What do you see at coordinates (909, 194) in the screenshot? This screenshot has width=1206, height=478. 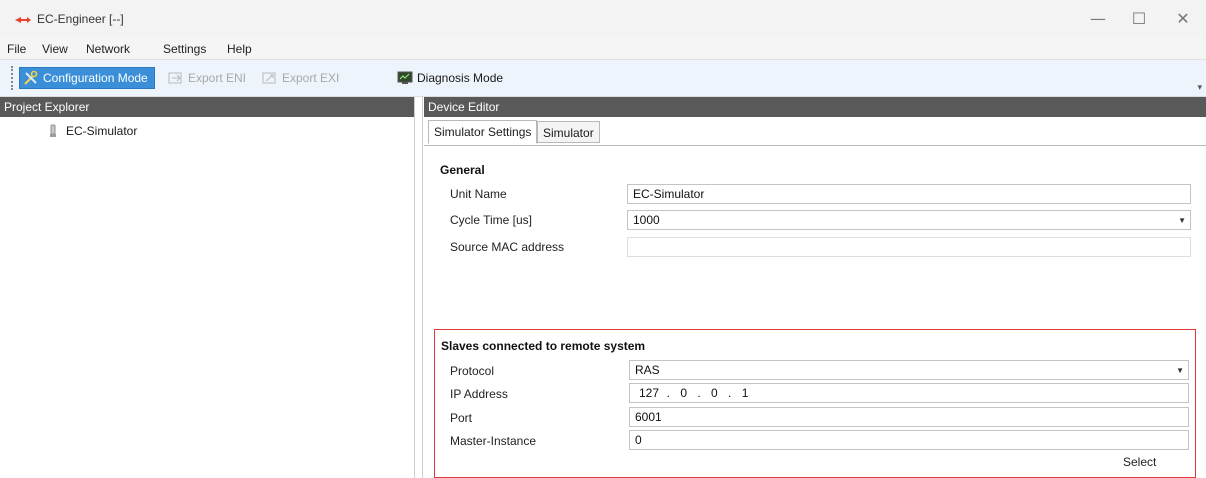 I see `unit-name-field: EC-Simulator` at bounding box center [909, 194].